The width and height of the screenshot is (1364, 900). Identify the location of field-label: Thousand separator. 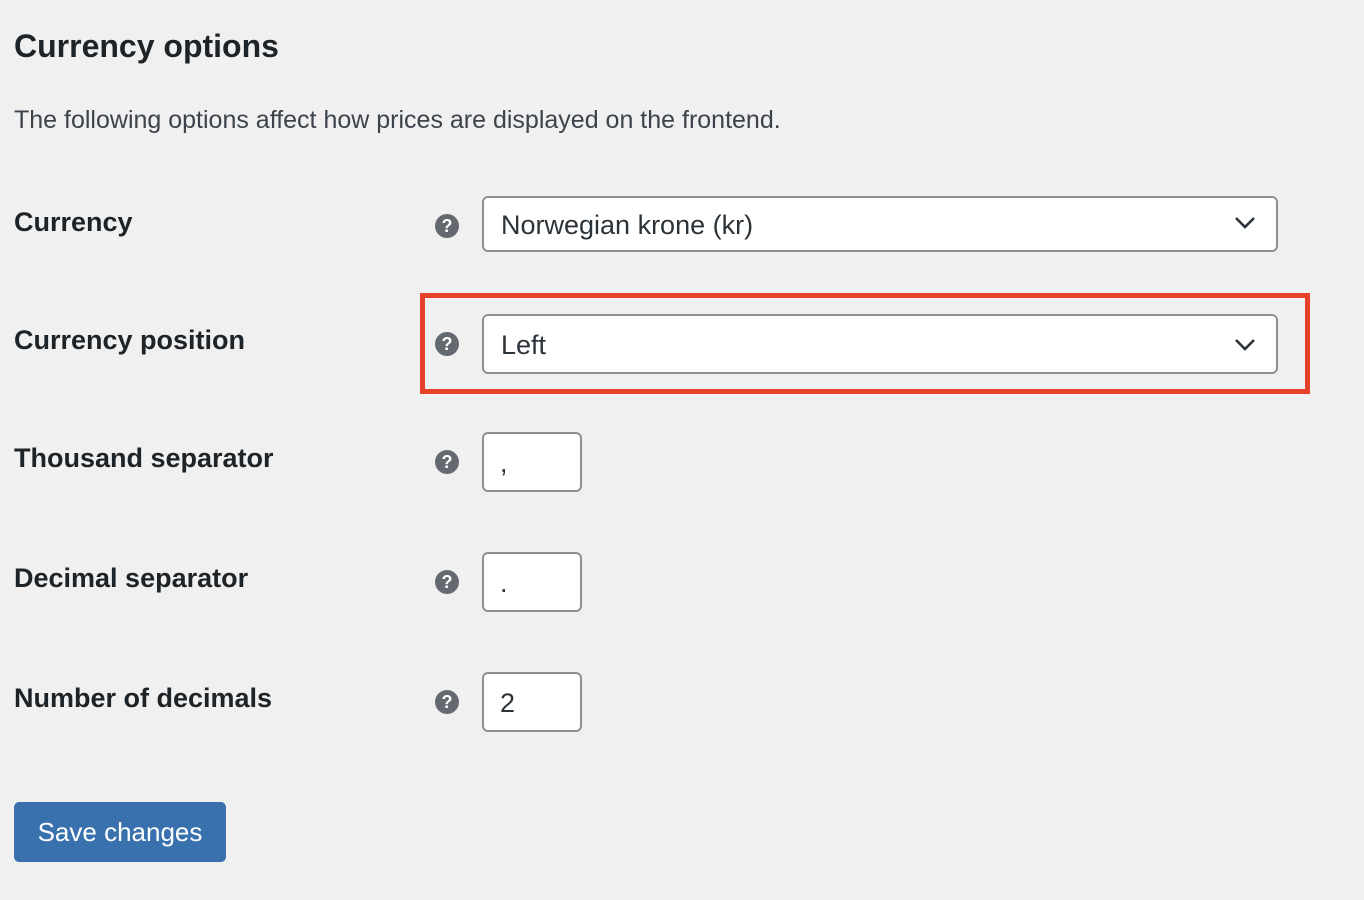
(144, 458).